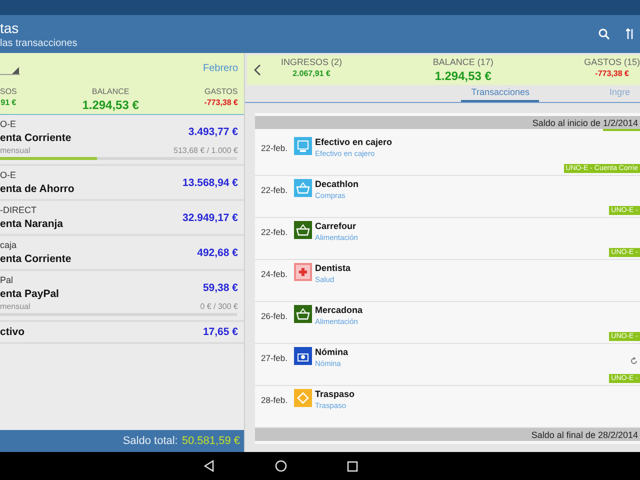  I want to click on bank-name: -DIRECT, so click(19, 210).